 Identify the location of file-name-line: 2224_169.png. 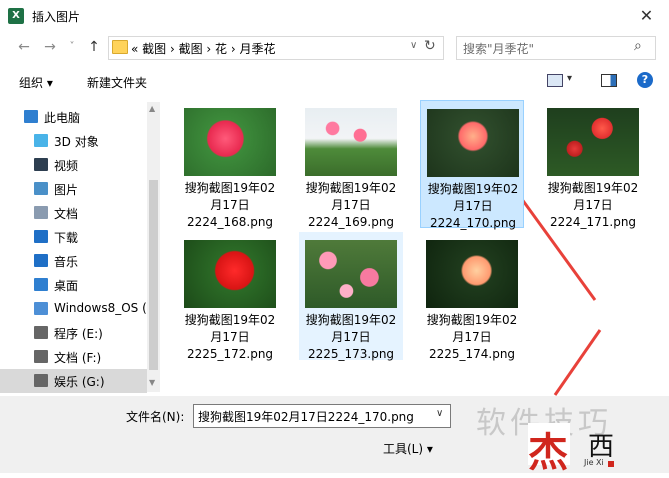
(351, 222).